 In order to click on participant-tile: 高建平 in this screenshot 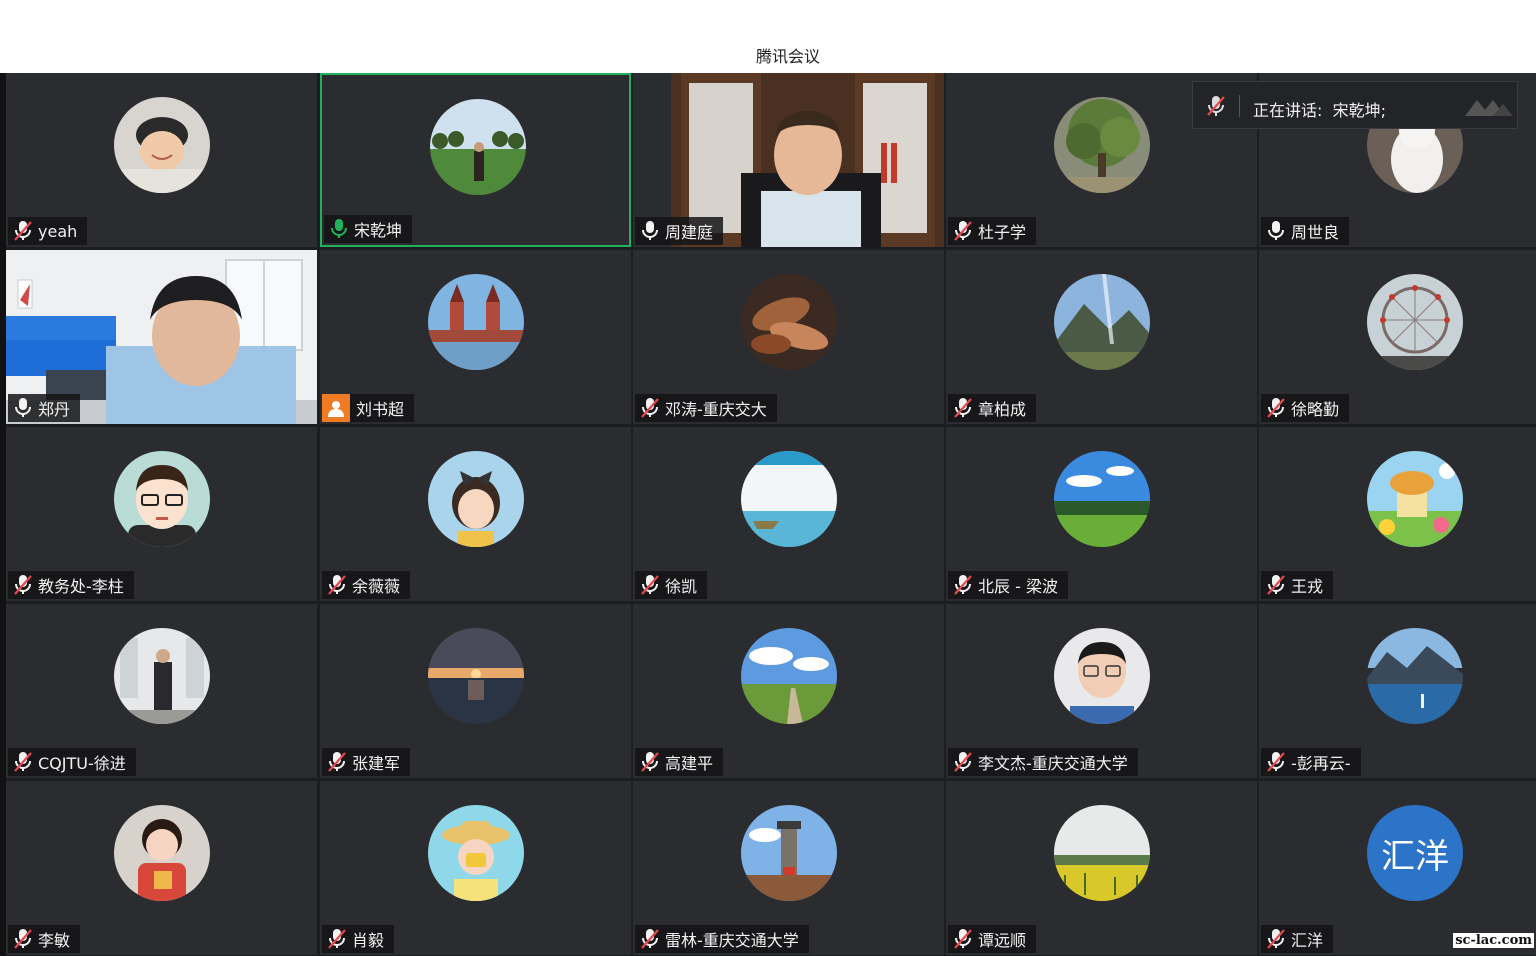, I will do `click(788, 691)`.